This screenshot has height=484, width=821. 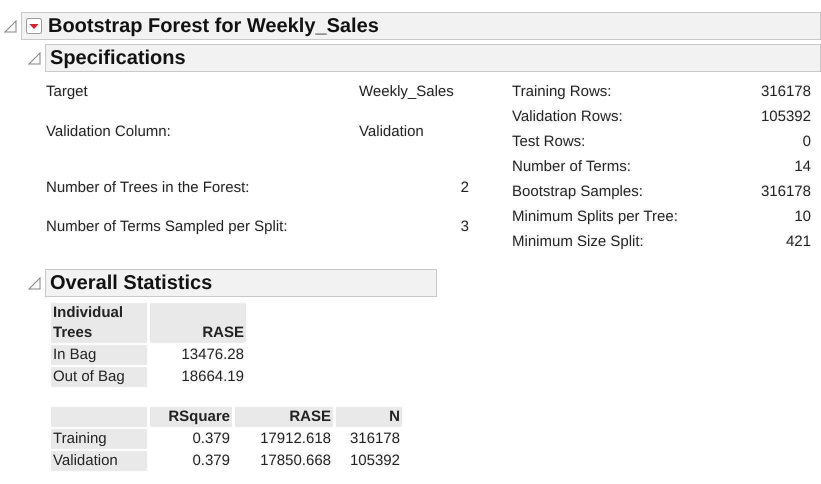 I want to click on spec-value: Validation, so click(x=392, y=132).